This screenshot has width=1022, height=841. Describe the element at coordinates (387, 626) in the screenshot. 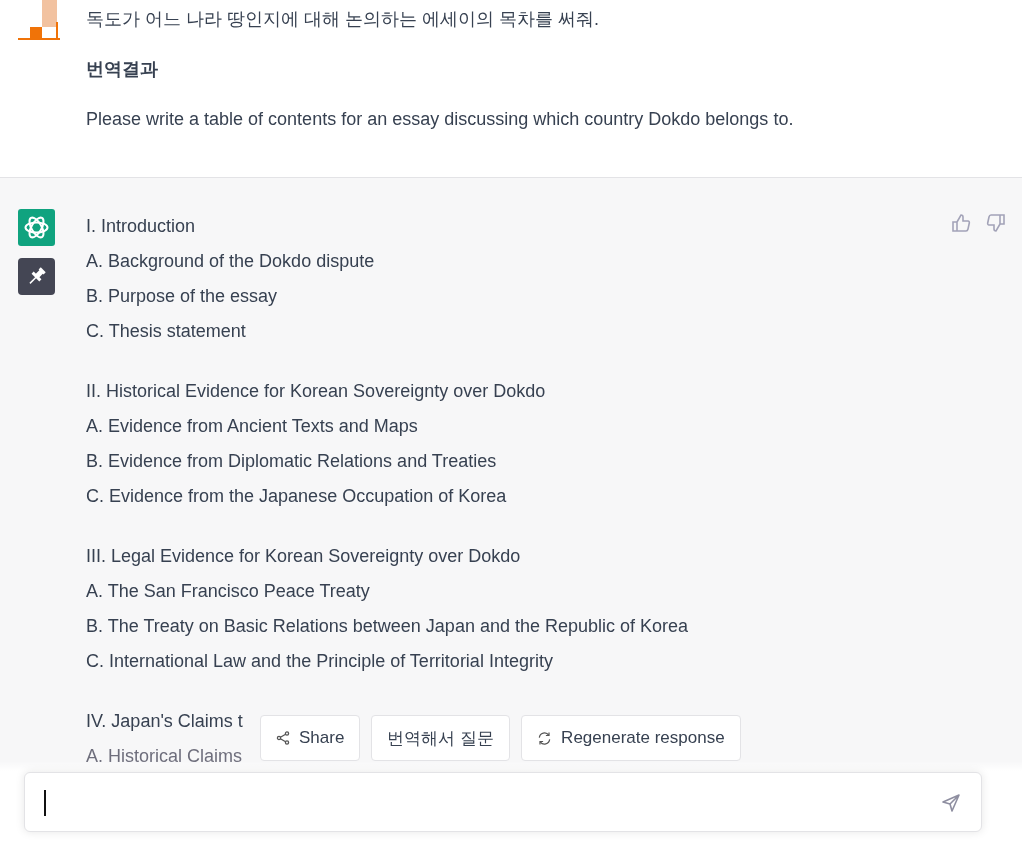

I see `outline-item: B. The Treaty on Basic Relations between Japan and the Republic of Korea` at that location.